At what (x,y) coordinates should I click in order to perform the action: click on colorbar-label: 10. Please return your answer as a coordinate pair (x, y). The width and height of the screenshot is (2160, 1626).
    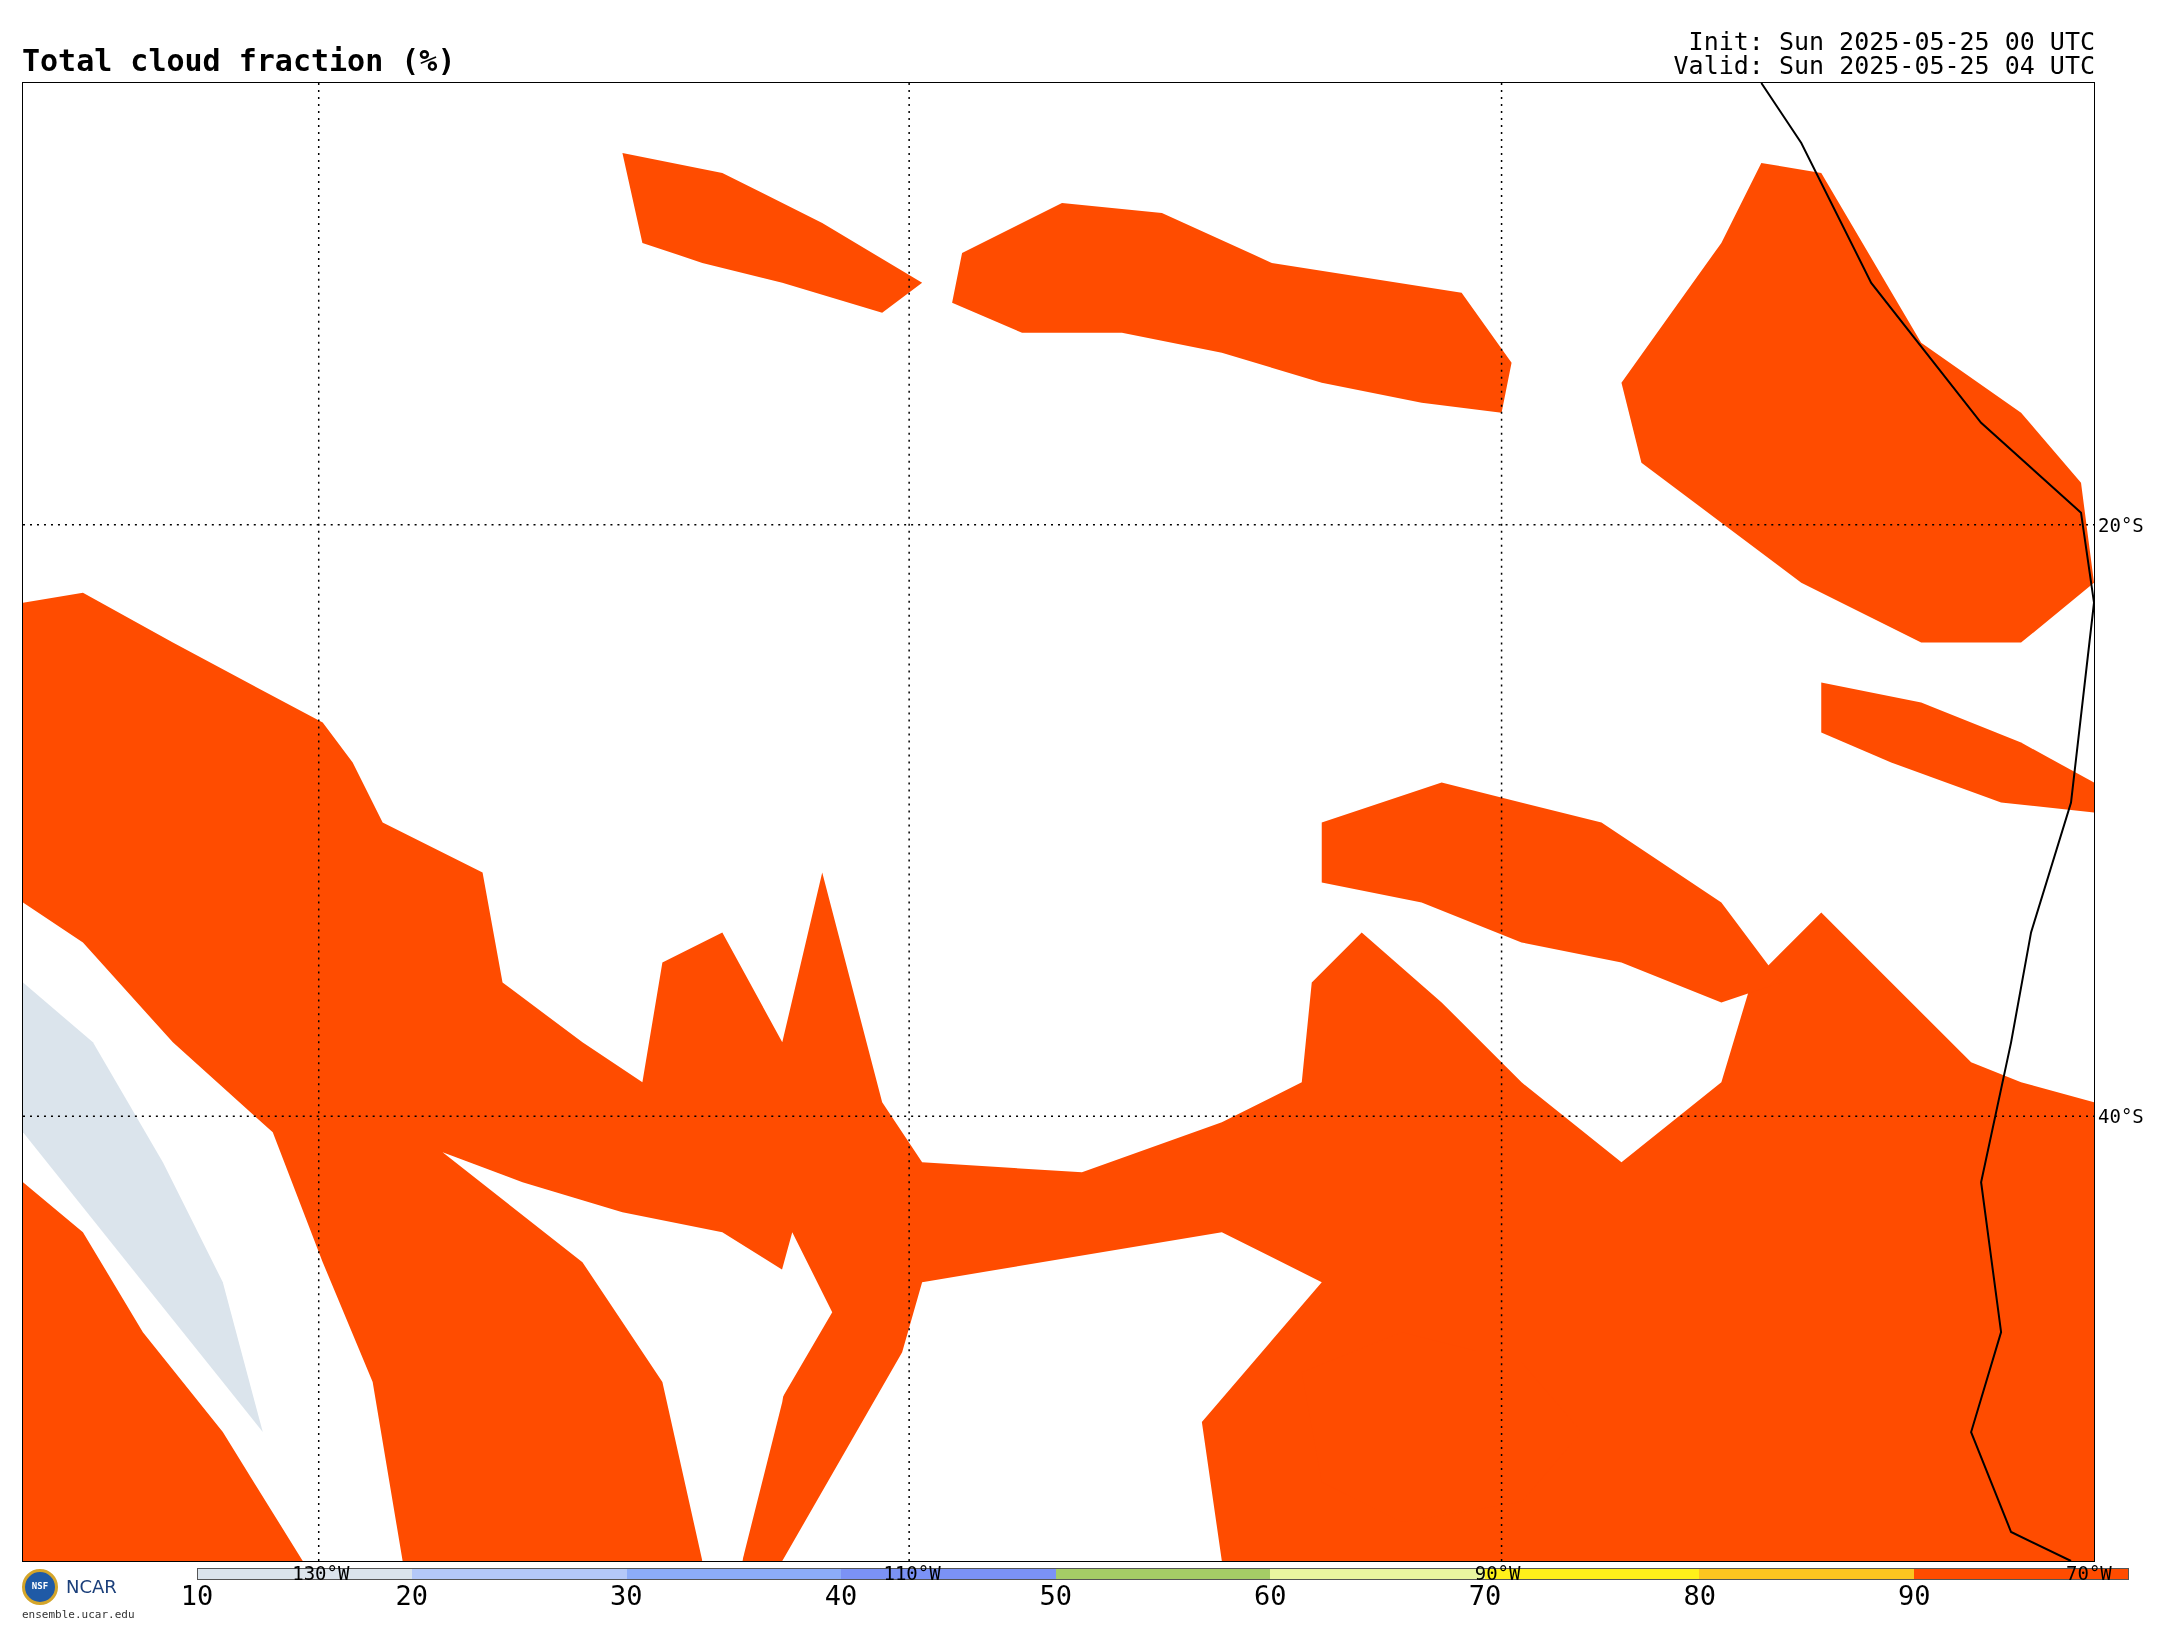
    Looking at the image, I should click on (197, 1595).